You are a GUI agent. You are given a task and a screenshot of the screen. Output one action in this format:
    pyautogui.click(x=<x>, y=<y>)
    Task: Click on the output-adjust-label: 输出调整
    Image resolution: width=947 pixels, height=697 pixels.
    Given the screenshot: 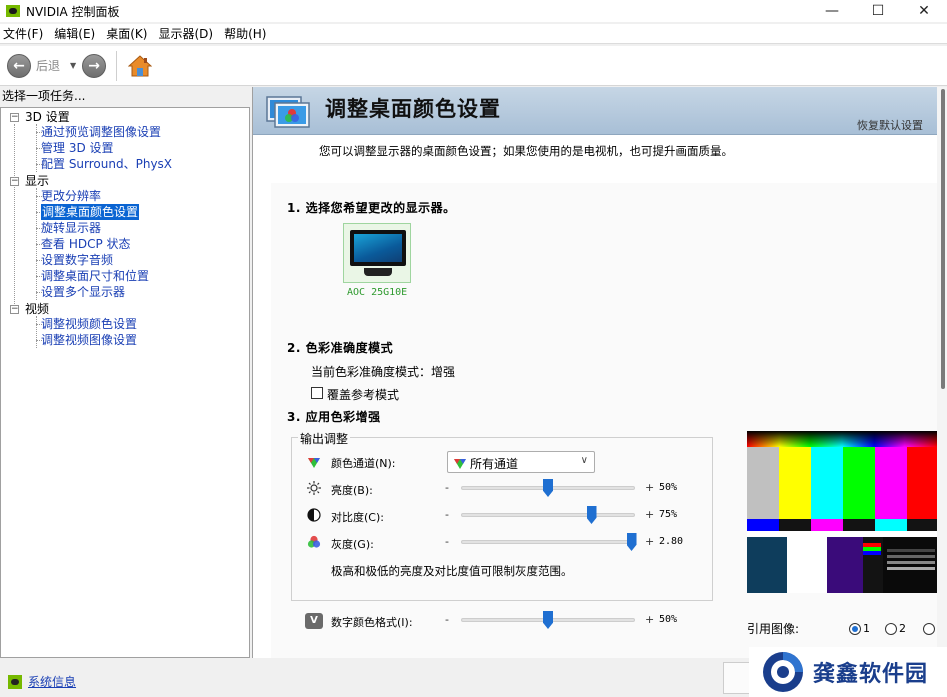 What is the action you would take?
    pyautogui.click(x=324, y=438)
    